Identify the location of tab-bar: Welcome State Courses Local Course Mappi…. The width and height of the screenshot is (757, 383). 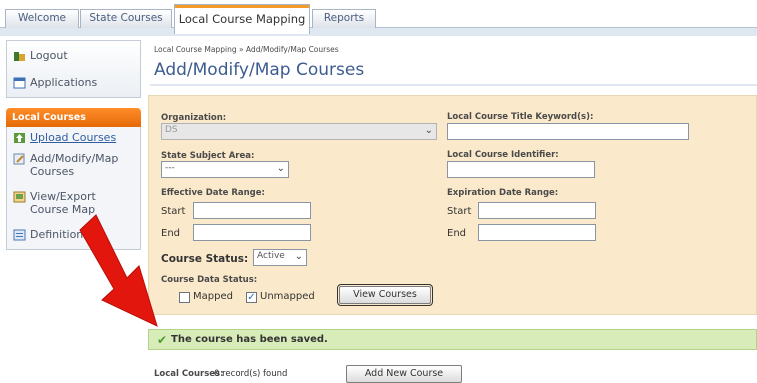
(378, 18).